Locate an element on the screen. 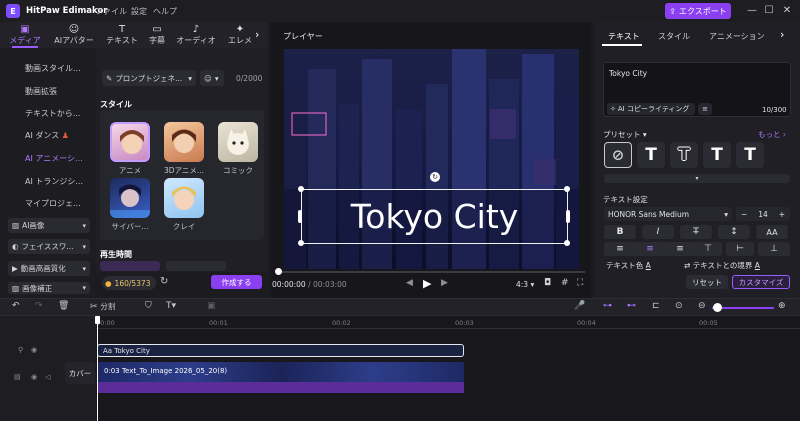 This screenshot has width=800, height=421. style-card-cyber is located at coordinates (130, 198).